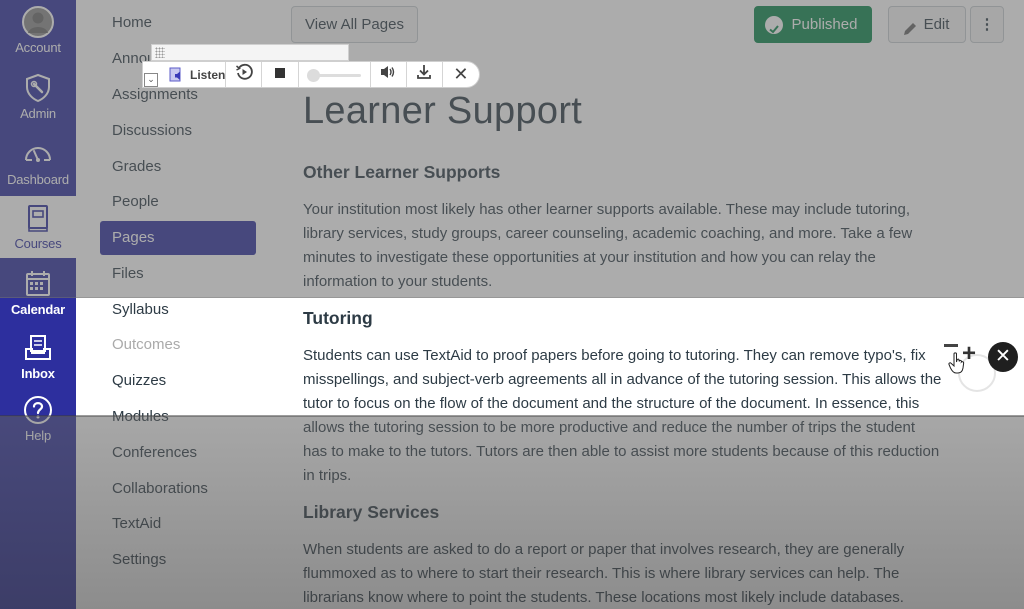 The image size is (1024, 609). Describe the element at coordinates (178, 345) in the screenshot. I see `course-nav-outcomes: Outcomes` at that location.